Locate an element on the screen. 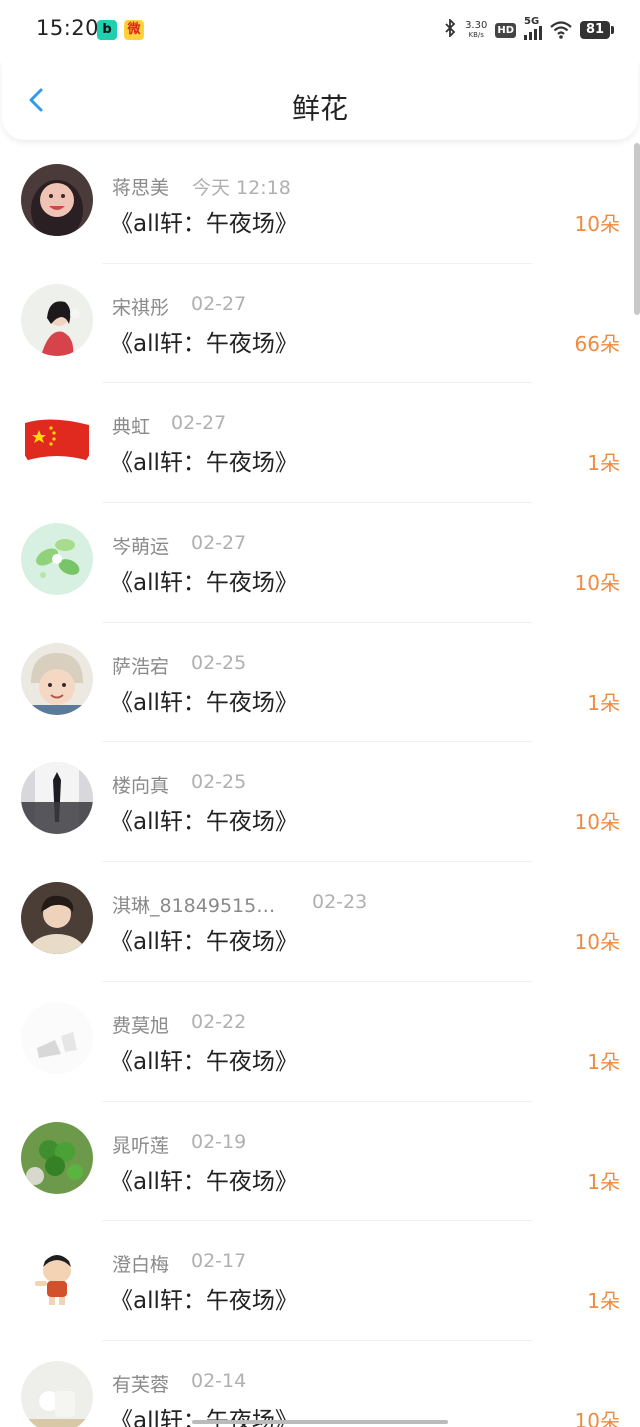 Image resolution: width=640 pixels, height=1427 pixels. gift-date: 02-19 is located at coordinates (219, 1141).